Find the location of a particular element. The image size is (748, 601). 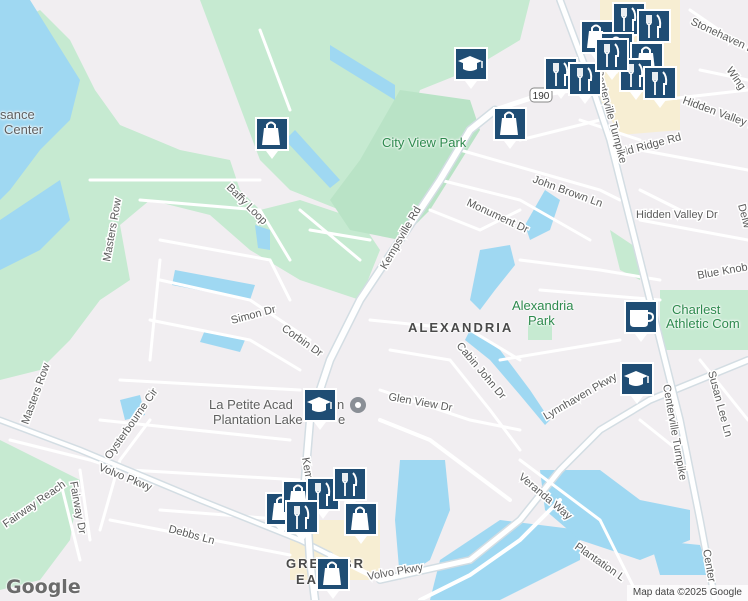

road-label-corbin-dr: Corbin Dr is located at coordinates (302, 341).